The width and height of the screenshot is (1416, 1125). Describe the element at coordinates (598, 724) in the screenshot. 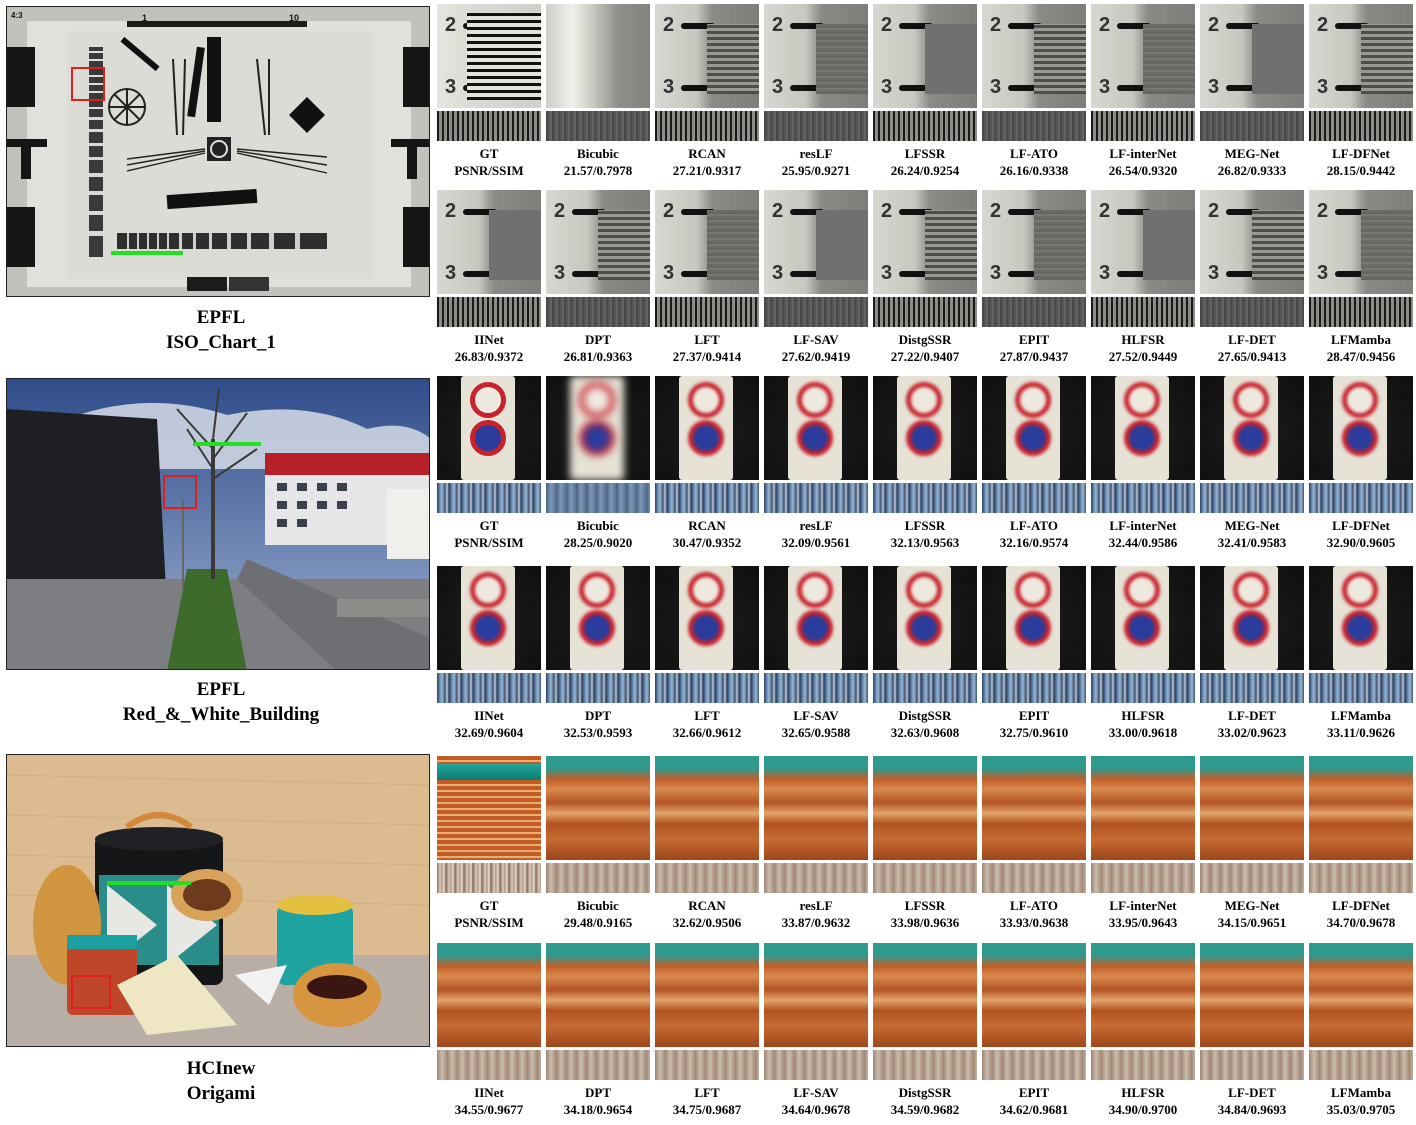

I see `method-caption: DPT 32.53/0.9593` at that location.